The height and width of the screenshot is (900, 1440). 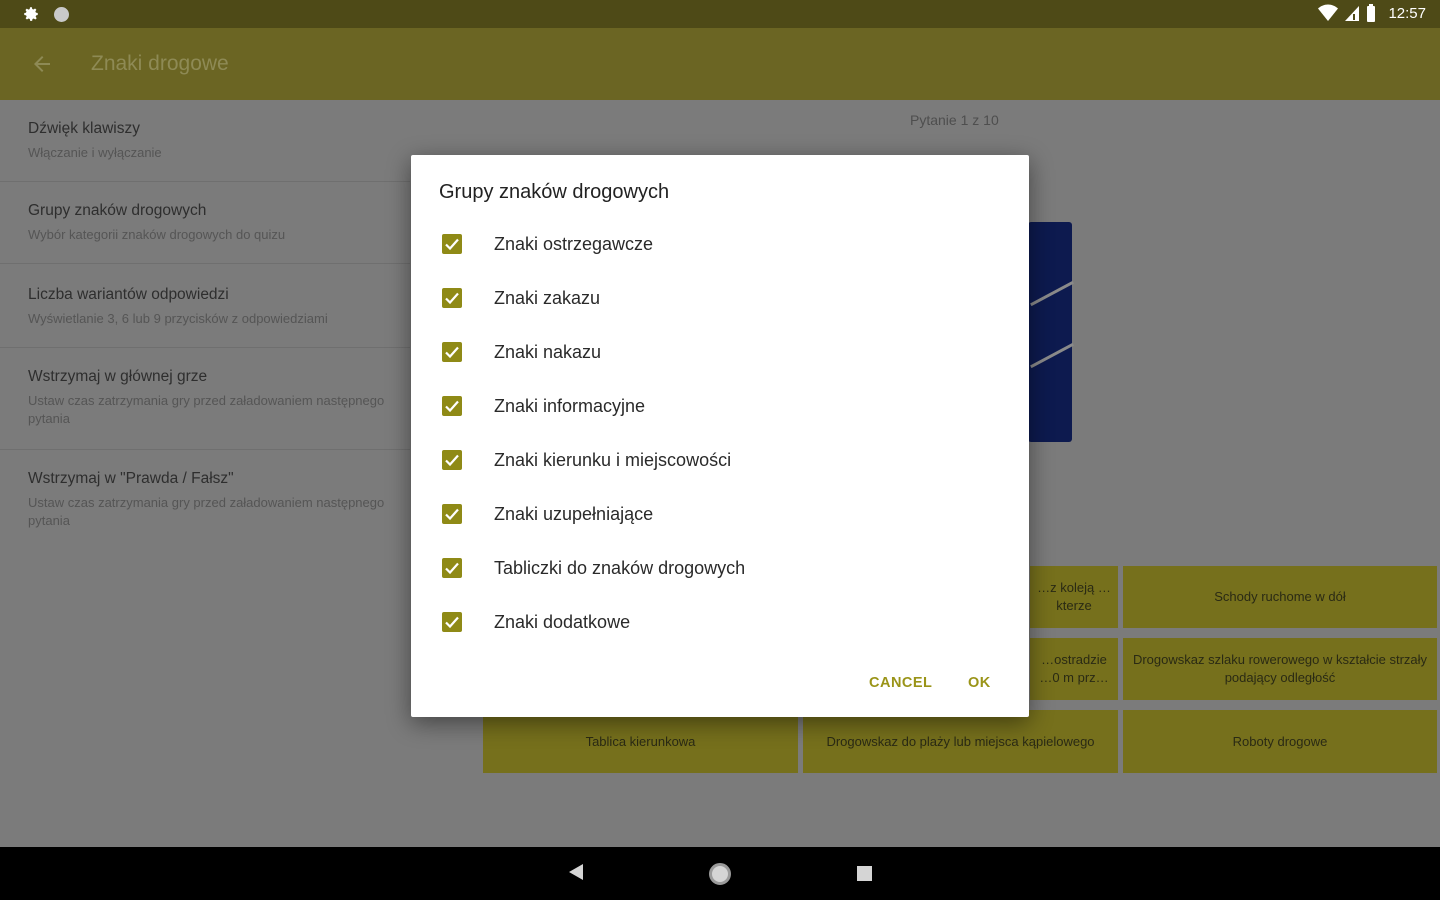 What do you see at coordinates (128, 294) in the screenshot?
I see `setting-title: Liczba wariantów odpowiedzi` at bounding box center [128, 294].